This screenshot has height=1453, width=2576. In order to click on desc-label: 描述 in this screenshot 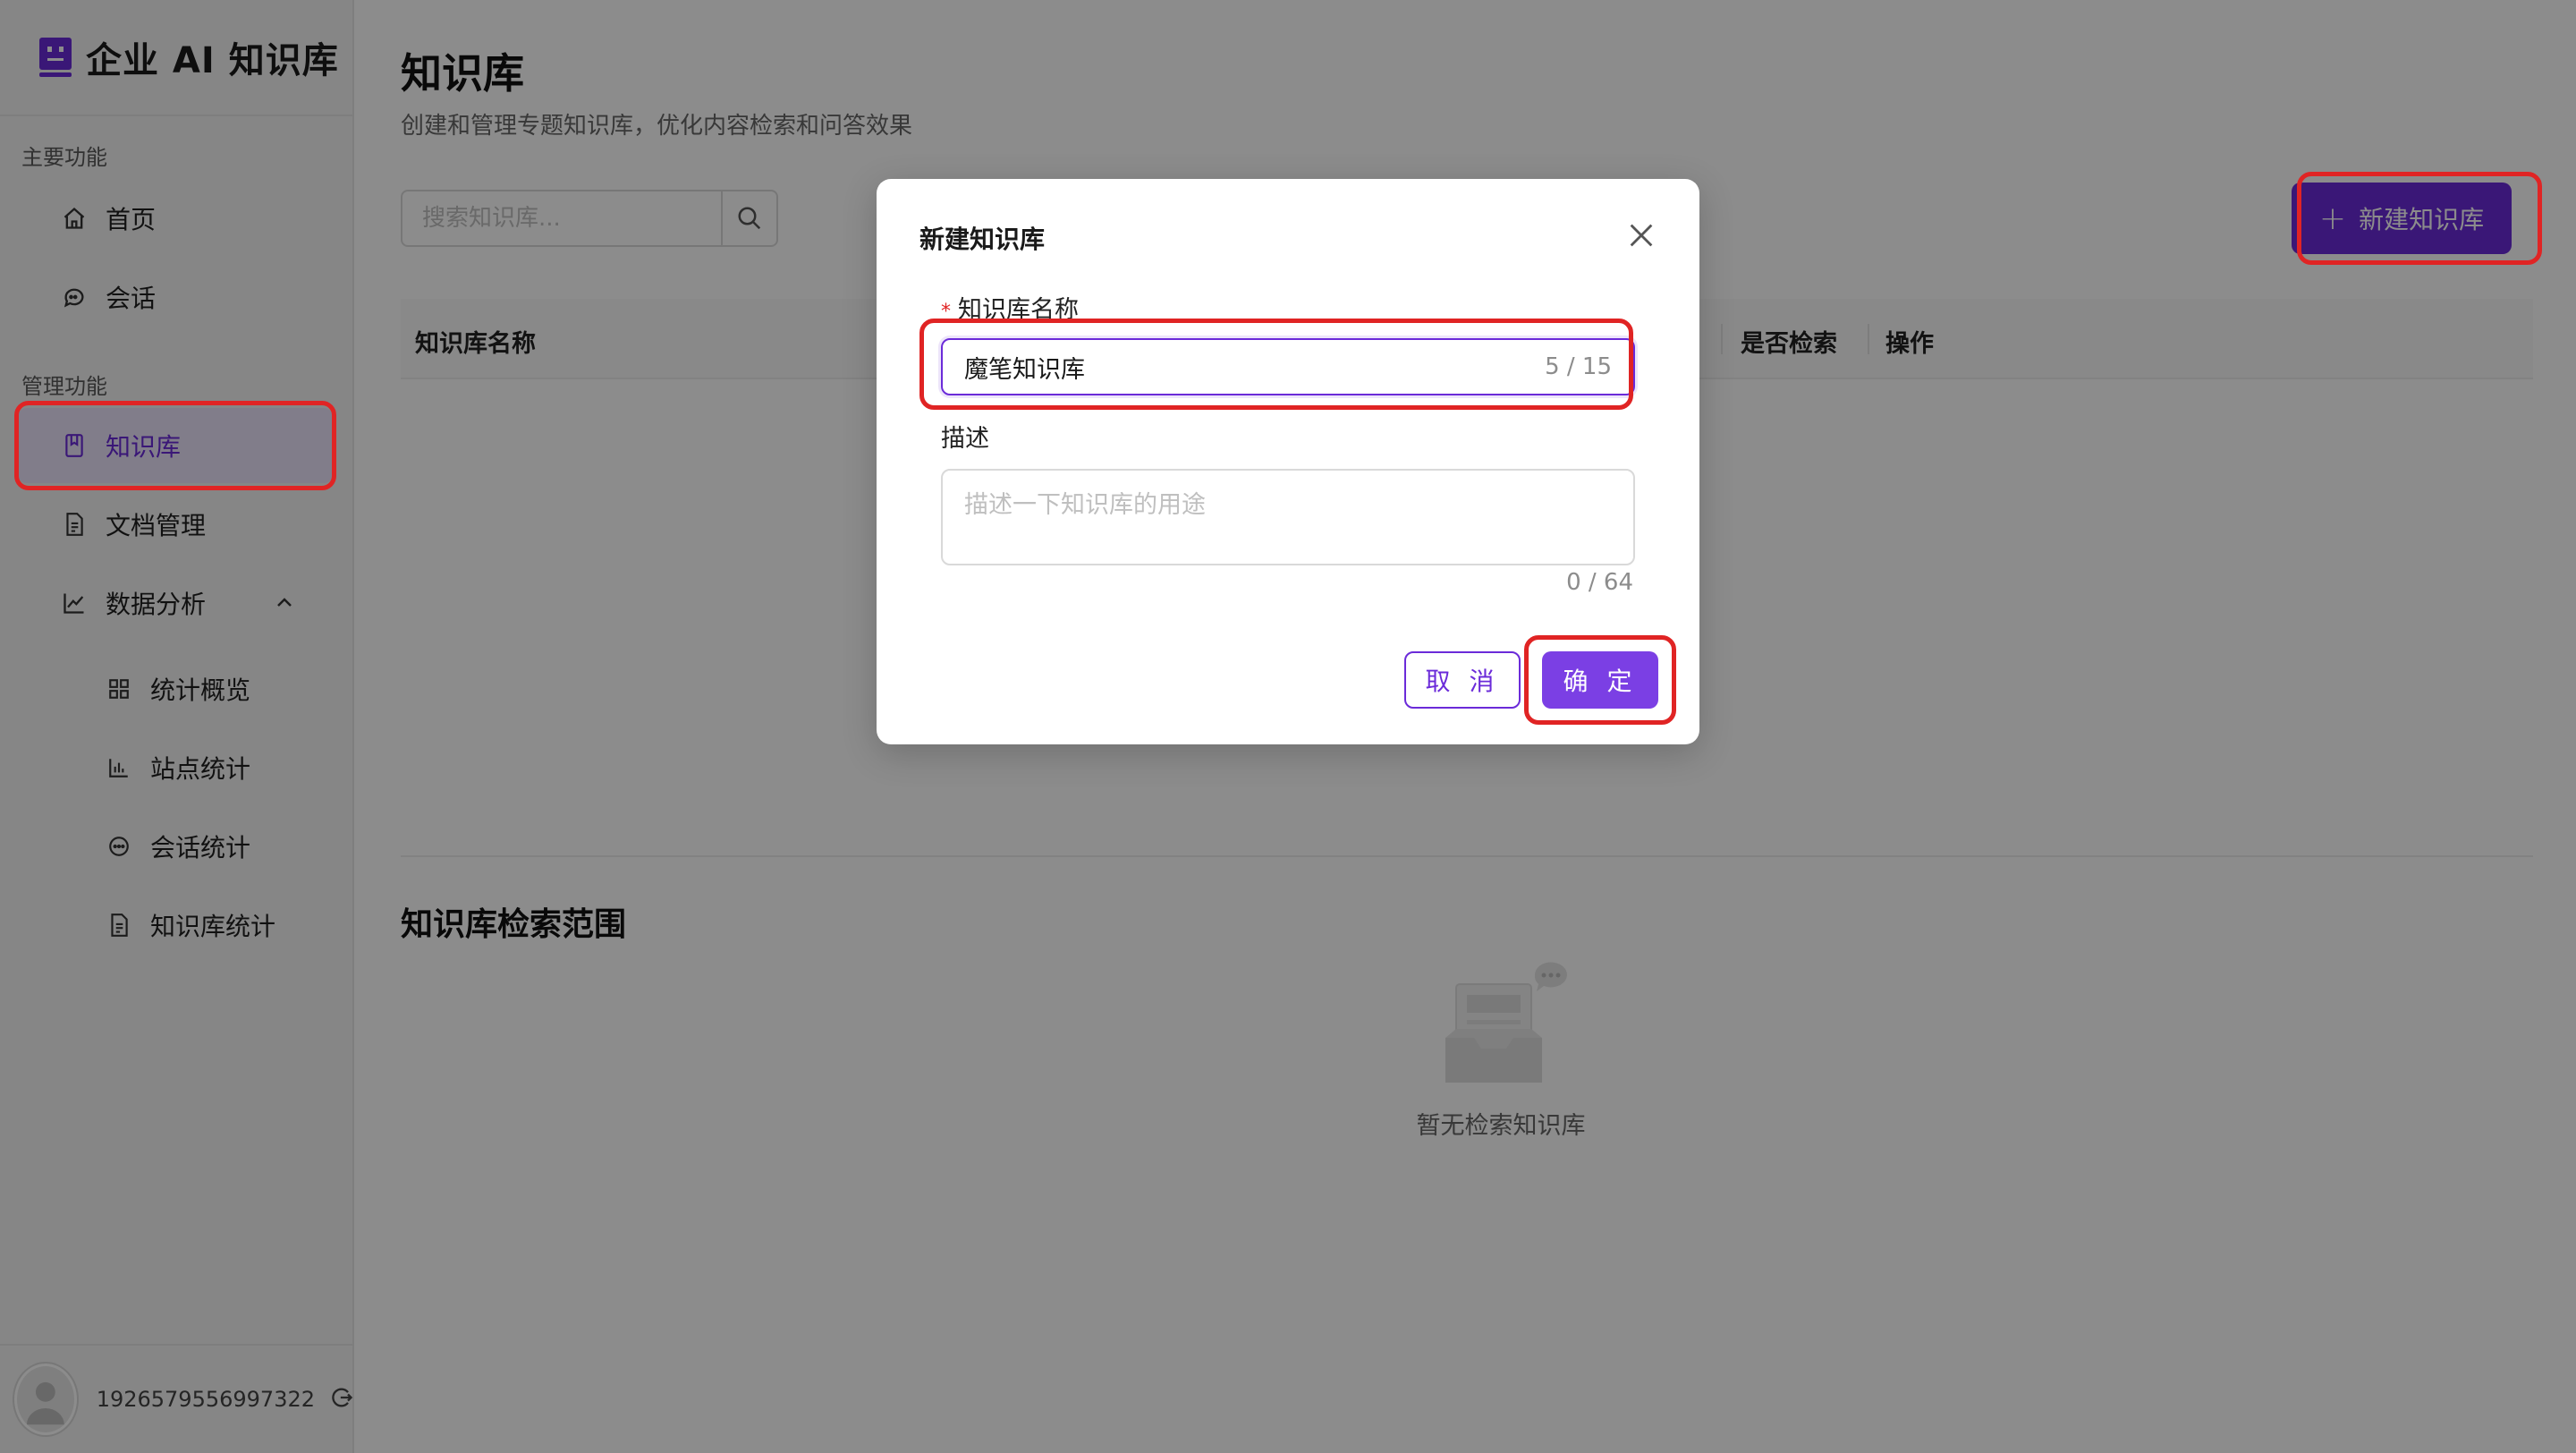, I will do `click(965, 439)`.